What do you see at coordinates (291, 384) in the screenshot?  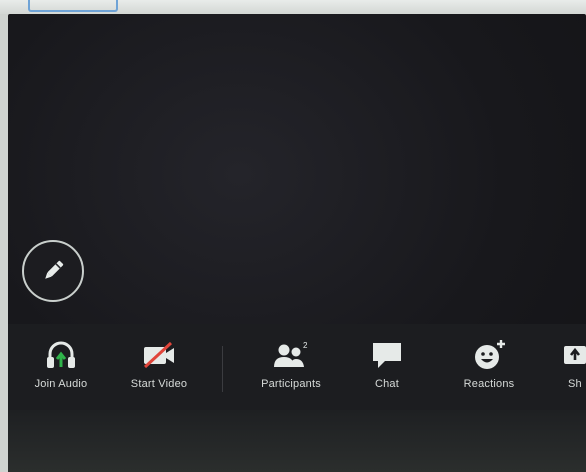 I see `participants-label: Participants` at bounding box center [291, 384].